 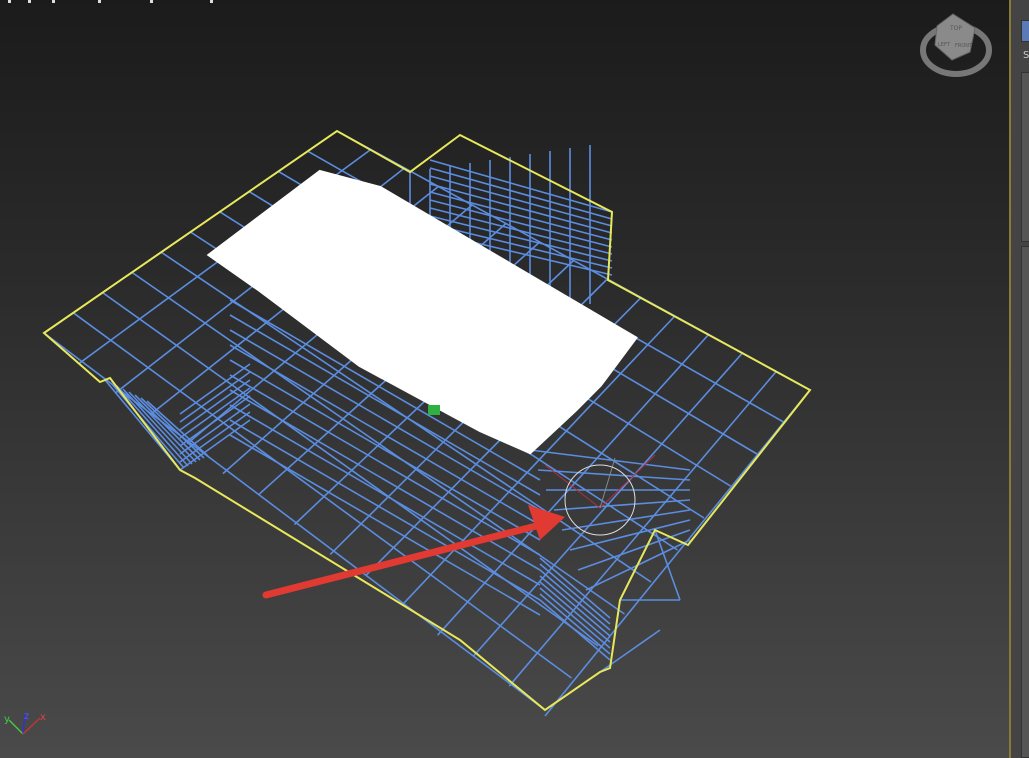 I want to click on panel-tab-button, so click(x=1025, y=31).